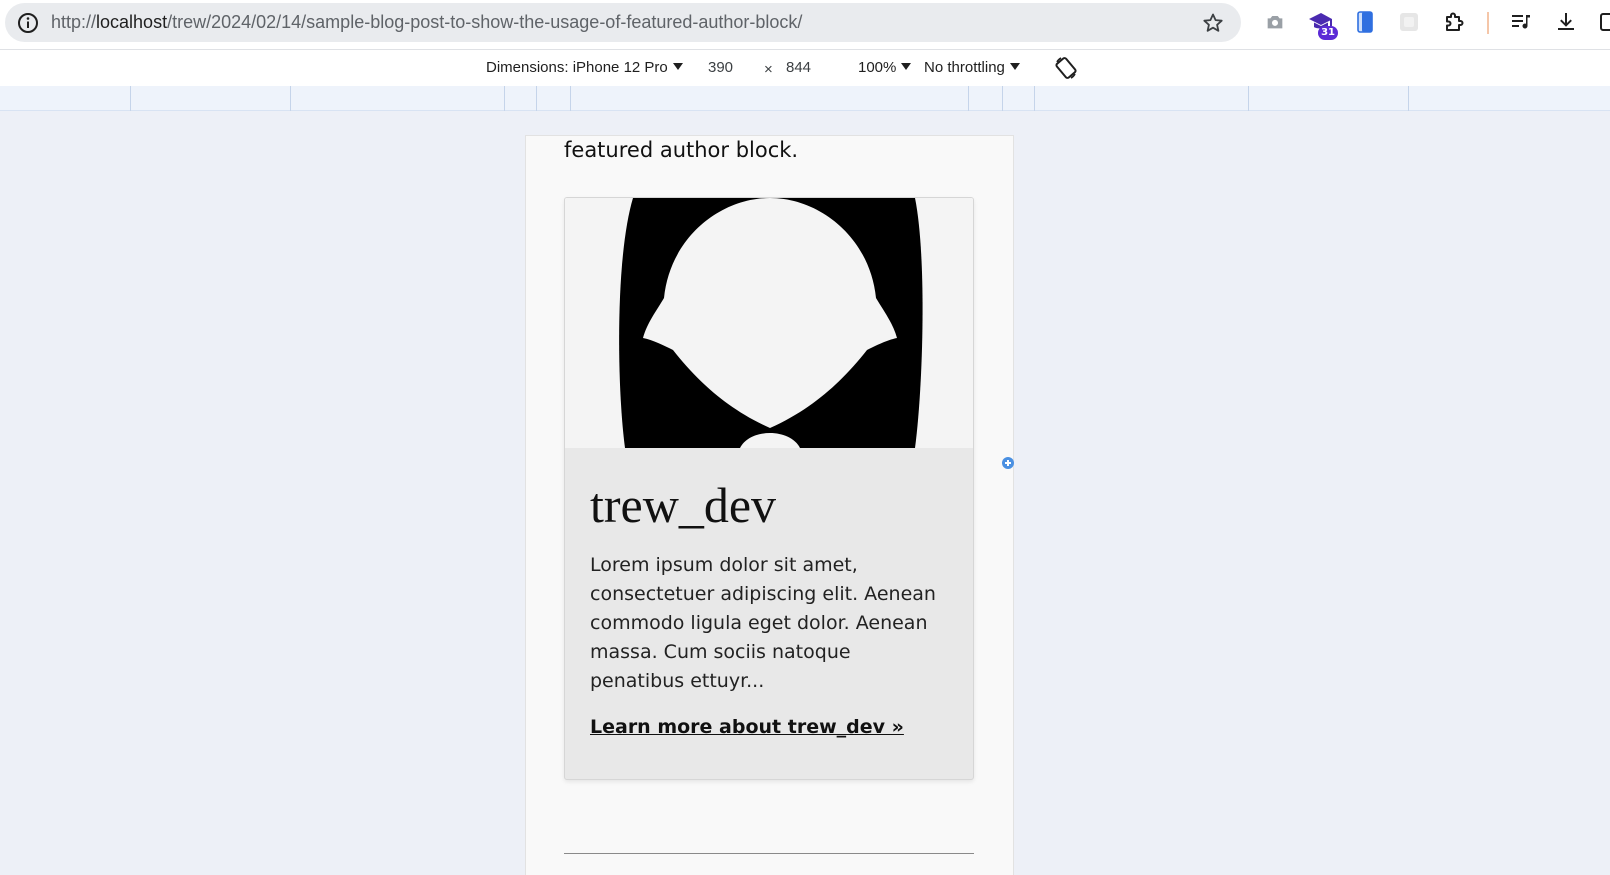 The height and width of the screenshot is (875, 1610). Describe the element at coordinates (1603, 22) in the screenshot. I see `split-view-icon` at that location.